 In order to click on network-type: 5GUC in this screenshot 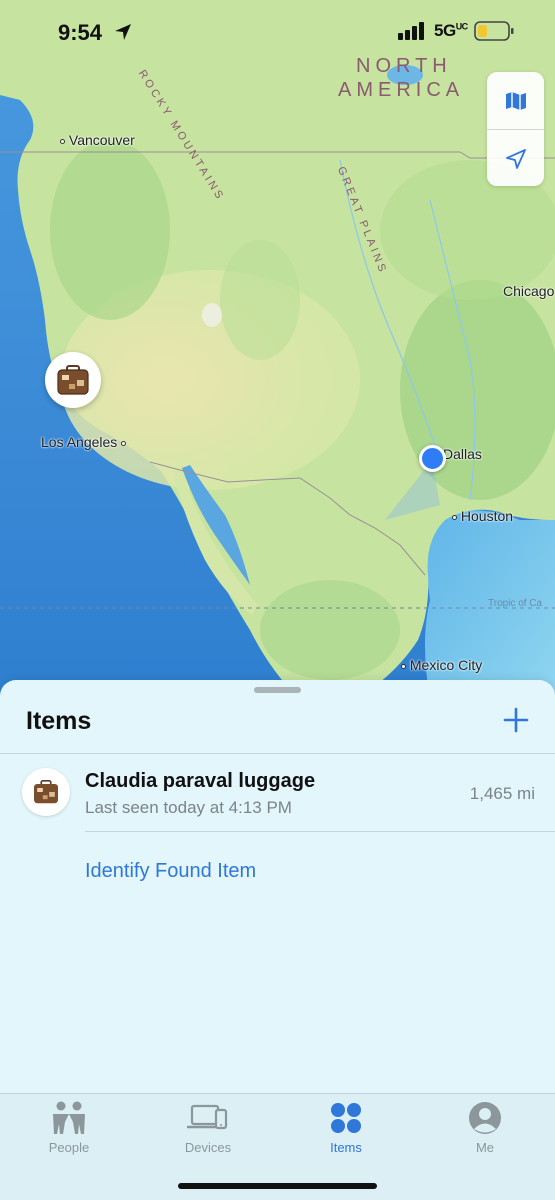, I will do `click(451, 30)`.